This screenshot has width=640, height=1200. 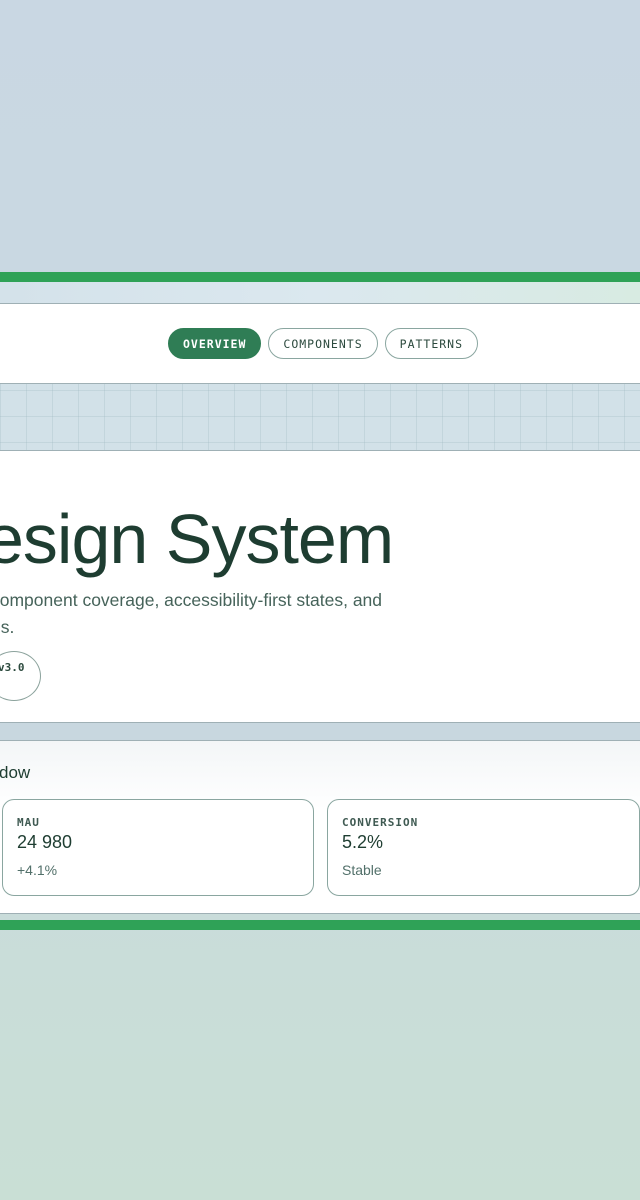 I want to click on nav-card: OVERVIEW COMPONENTS PATTERNS, so click(x=320, y=343).